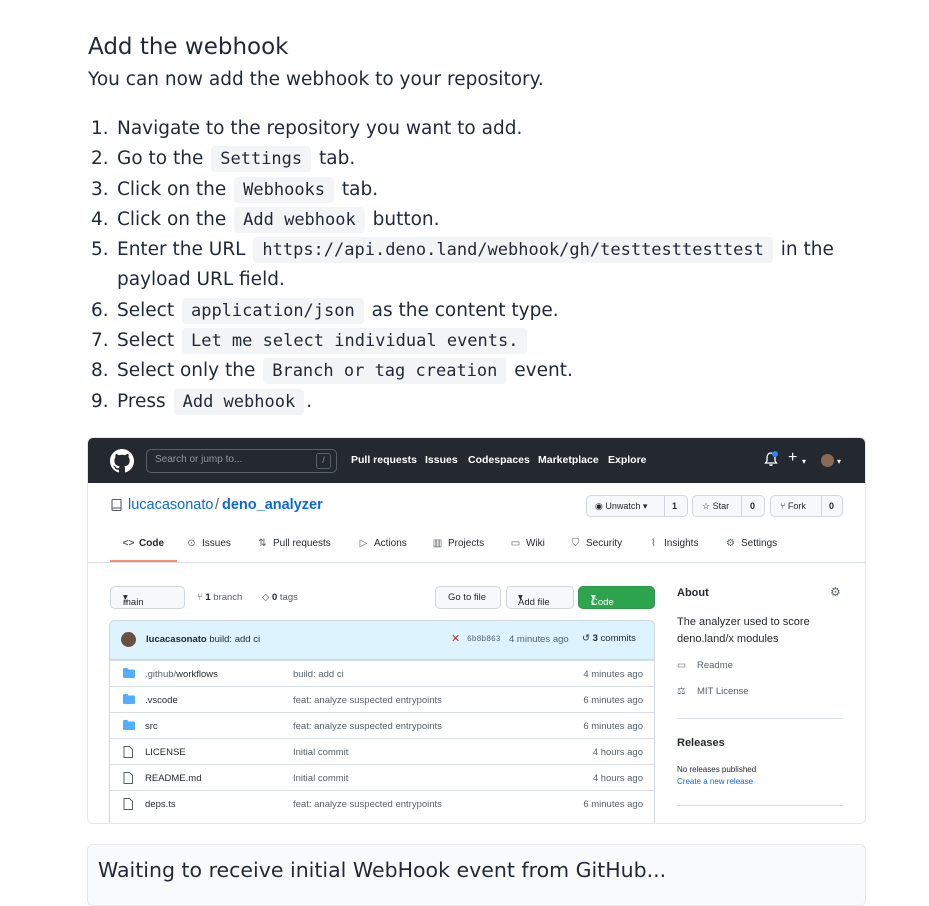 This screenshot has height=906, width=929. Describe the element at coordinates (181, 674) in the screenshot. I see `file-name: .github/workflows` at that location.